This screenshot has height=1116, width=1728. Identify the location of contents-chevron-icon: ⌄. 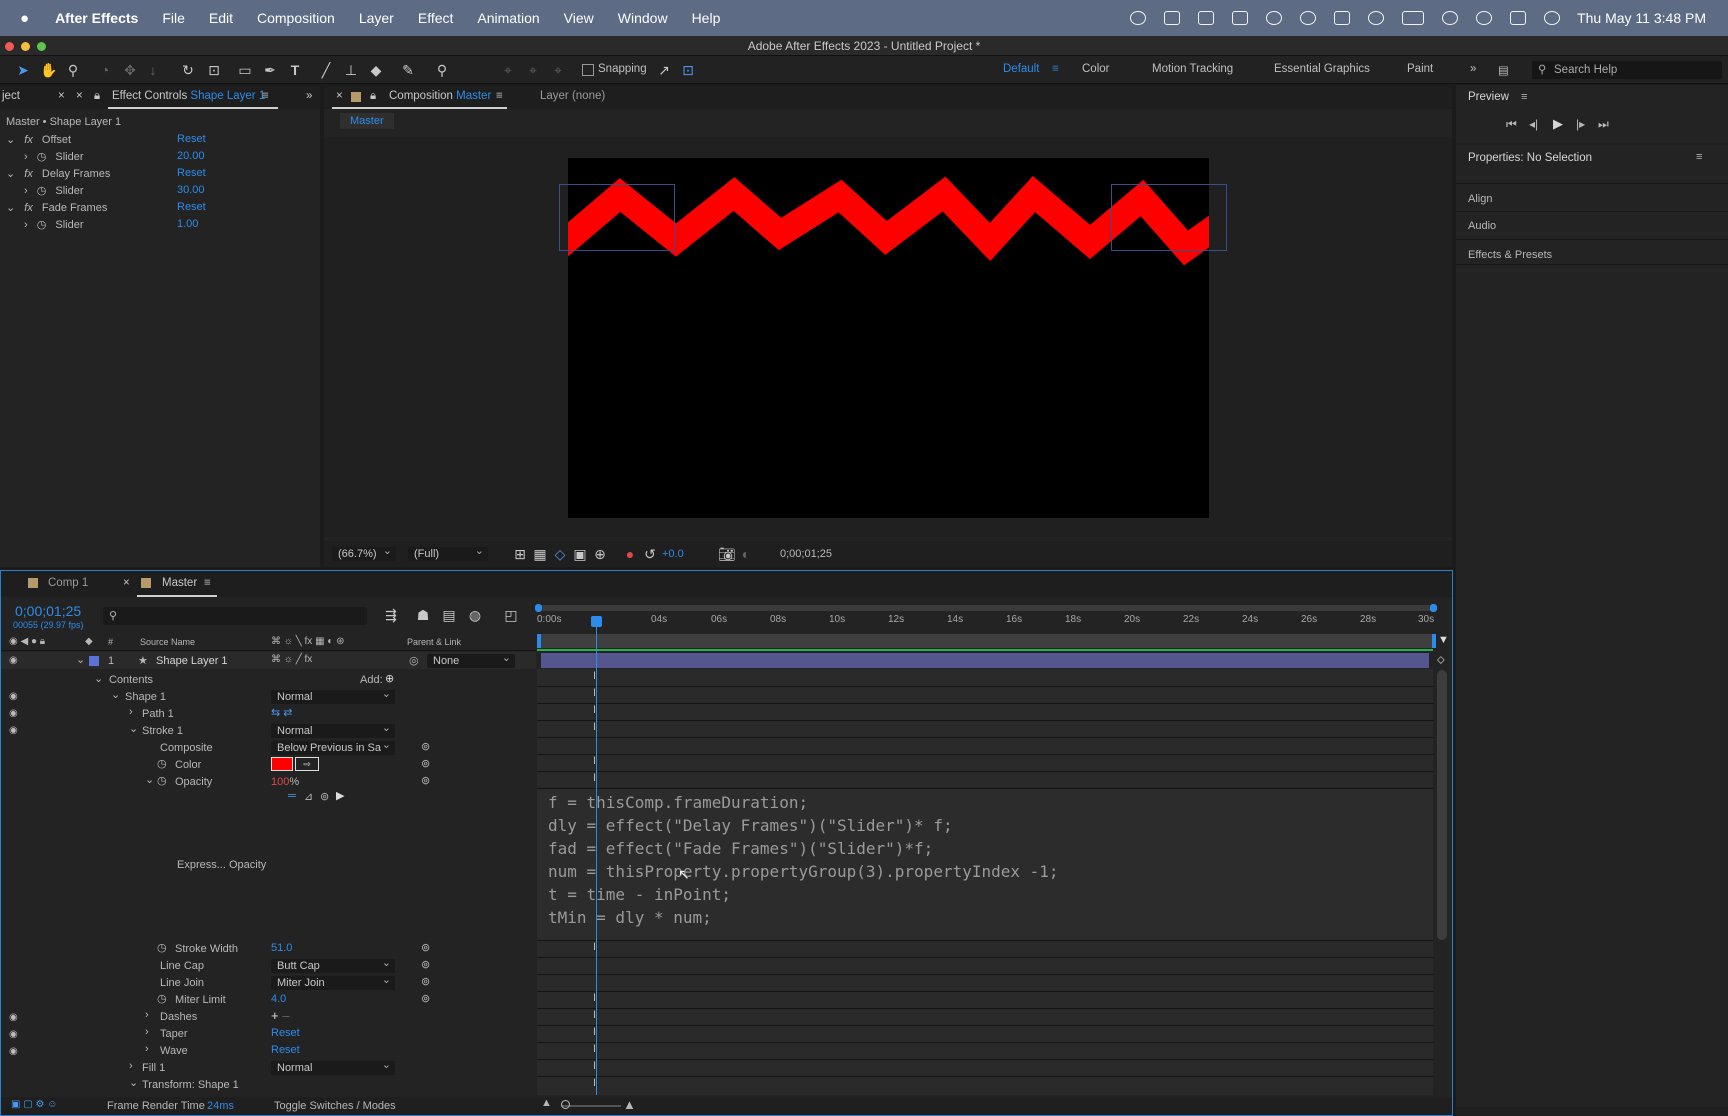
(98, 678).